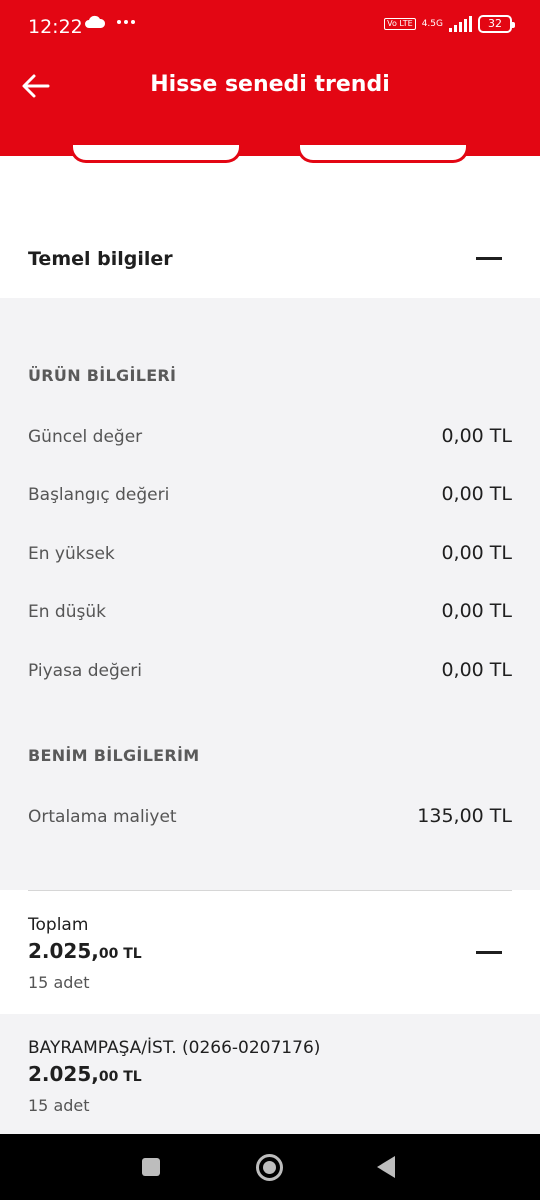 The width and height of the screenshot is (540, 1200). I want to click on total-title: Toplam, so click(58, 925).